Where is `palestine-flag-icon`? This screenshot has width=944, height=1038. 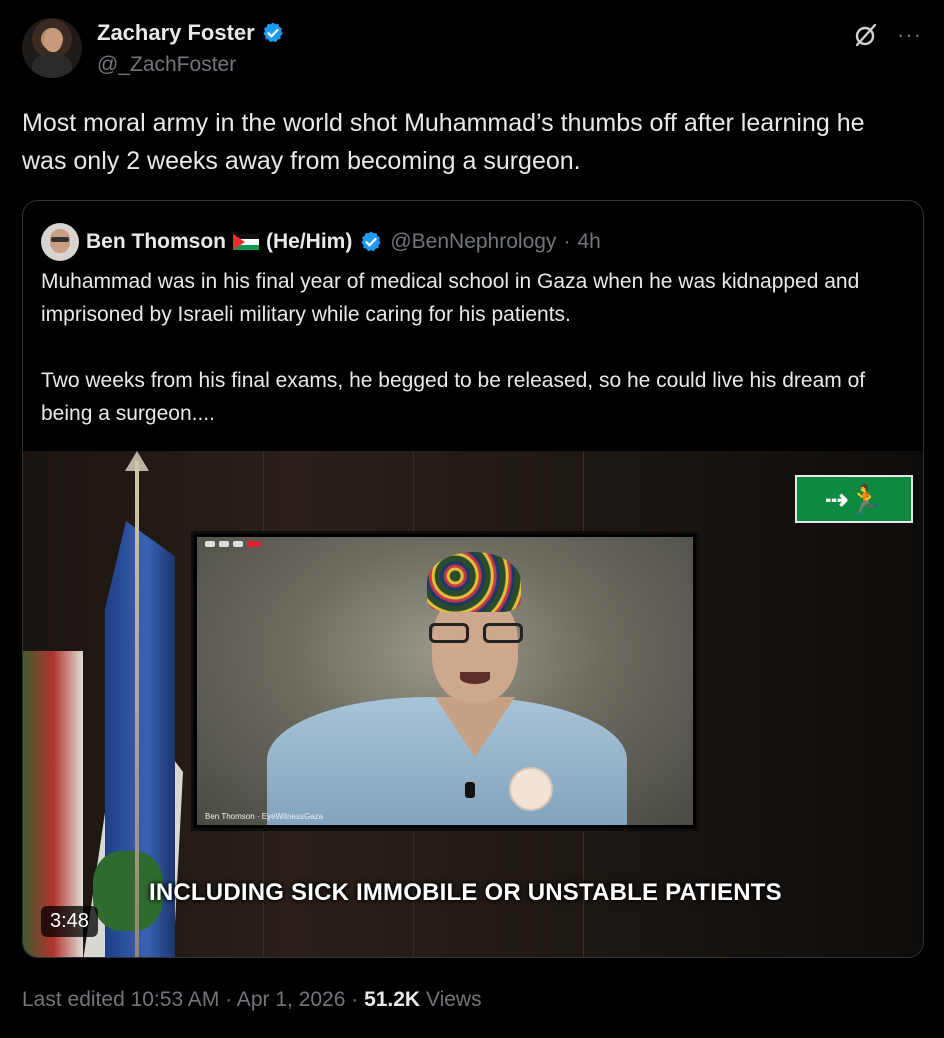
palestine-flag-icon is located at coordinates (246, 242).